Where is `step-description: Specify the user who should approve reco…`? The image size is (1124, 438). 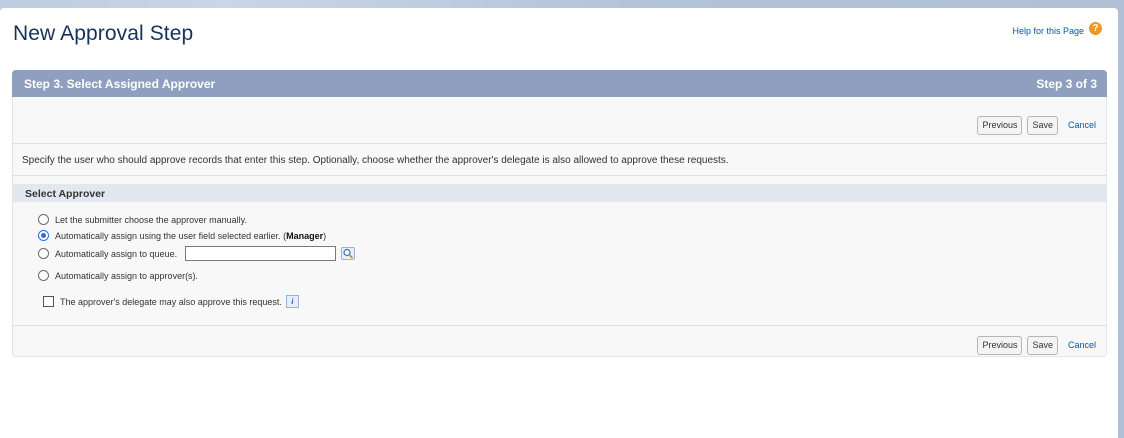
step-description: Specify the user who should approve reco… is located at coordinates (375, 160).